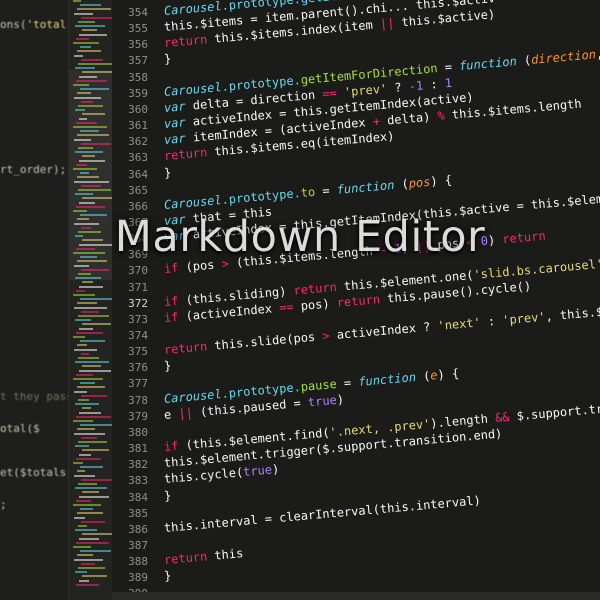 This screenshot has width=600, height=600. Describe the element at coordinates (138, 368) in the screenshot. I see `line-number: 376` at that location.